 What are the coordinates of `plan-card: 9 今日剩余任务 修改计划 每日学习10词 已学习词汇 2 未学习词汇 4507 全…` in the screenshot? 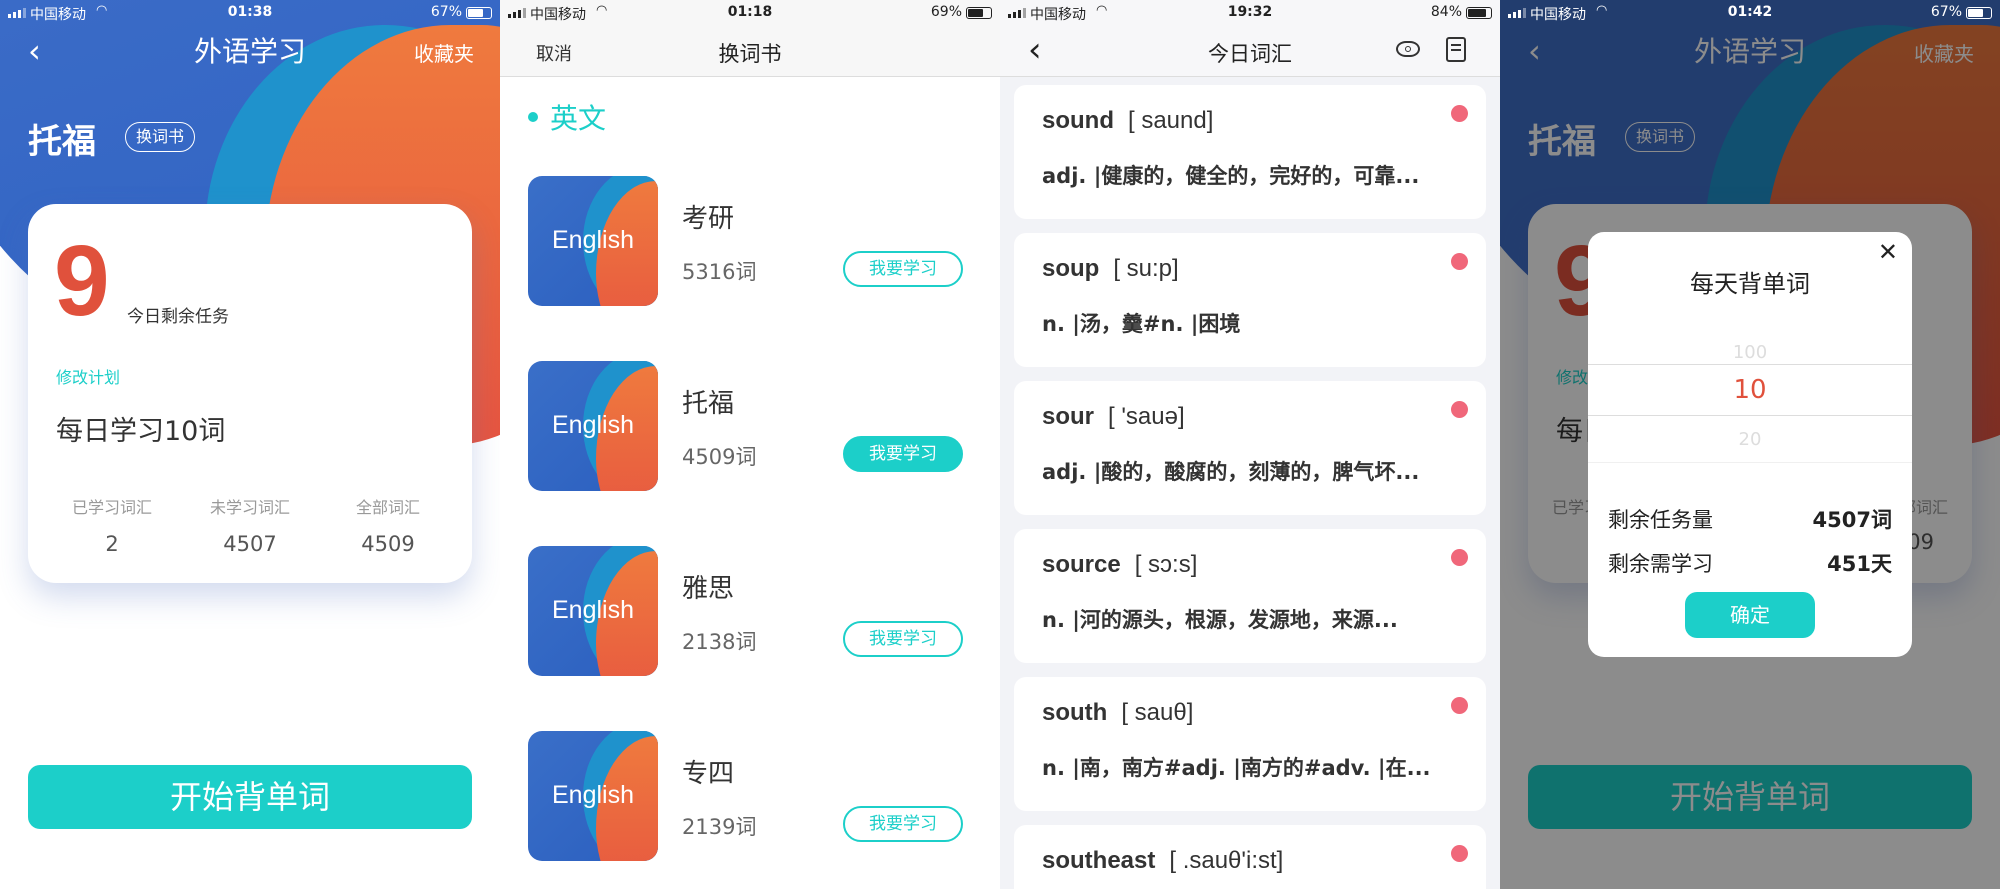 It's located at (250, 393).